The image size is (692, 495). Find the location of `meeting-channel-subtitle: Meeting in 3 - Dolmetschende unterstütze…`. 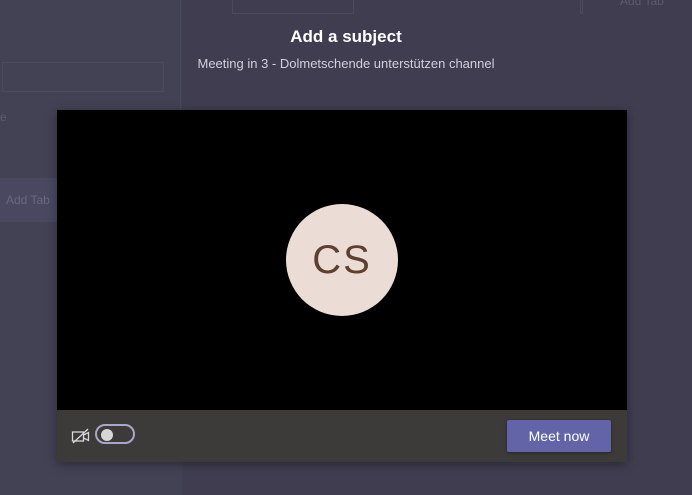

meeting-channel-subtitle: Meeting in 3 - Dolmetschende unterstütze… is located at coordinates (346, 63).